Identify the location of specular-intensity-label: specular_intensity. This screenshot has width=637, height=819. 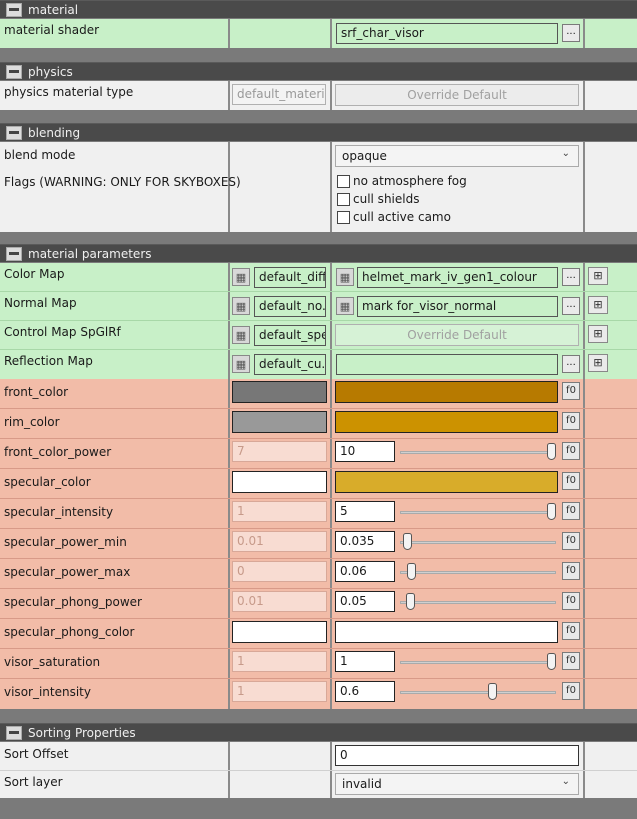
(59, 512).